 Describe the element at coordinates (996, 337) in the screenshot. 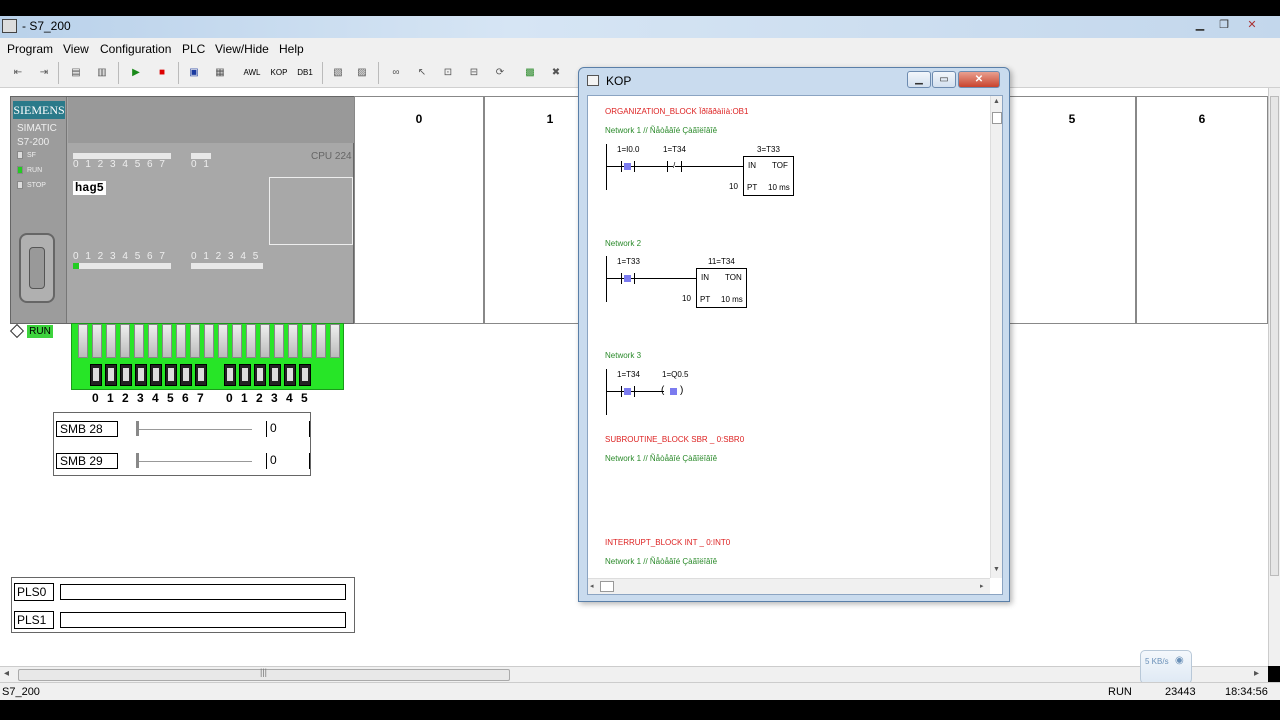

I see `kop-vertical-scrollbar: ▲ ▼` at that location.